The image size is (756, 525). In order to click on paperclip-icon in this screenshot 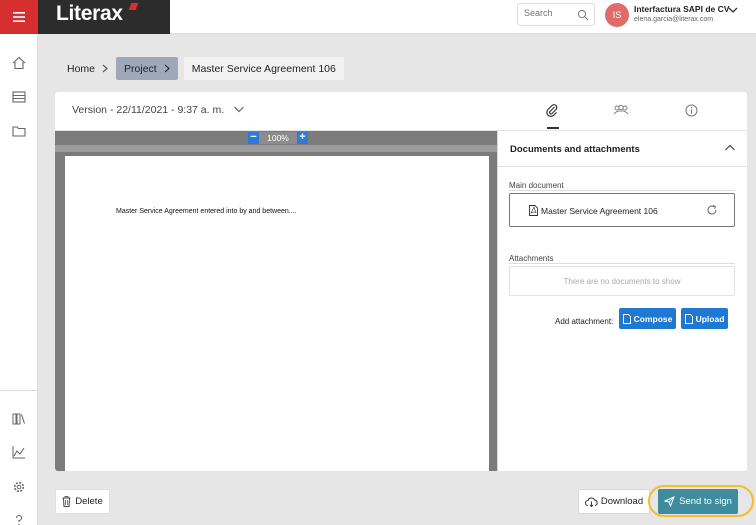, I will do `click(552, 110)`.